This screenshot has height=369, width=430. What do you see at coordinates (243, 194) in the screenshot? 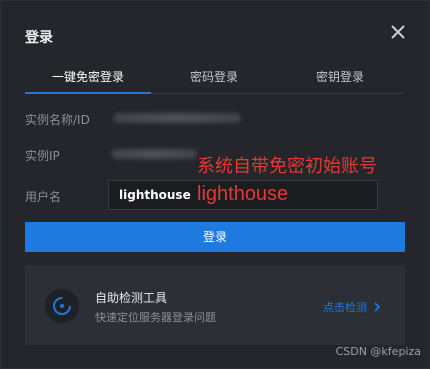
I see `annotation-username: lighthouse` at bounding box center [243, 194].